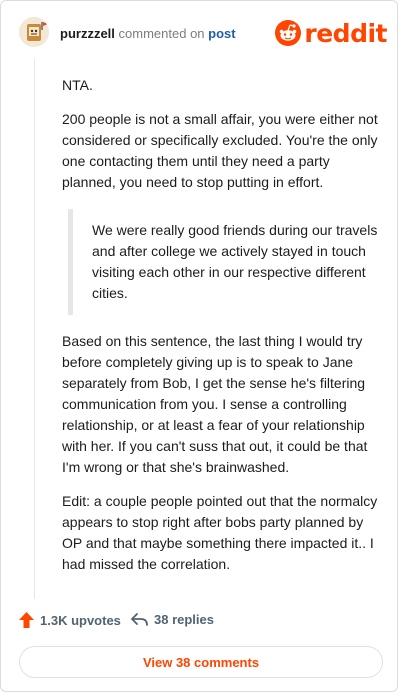 This screenshot has width=400, height=694. I want to click on upvote-button: 1.3K upvotes, so click(70, 620).